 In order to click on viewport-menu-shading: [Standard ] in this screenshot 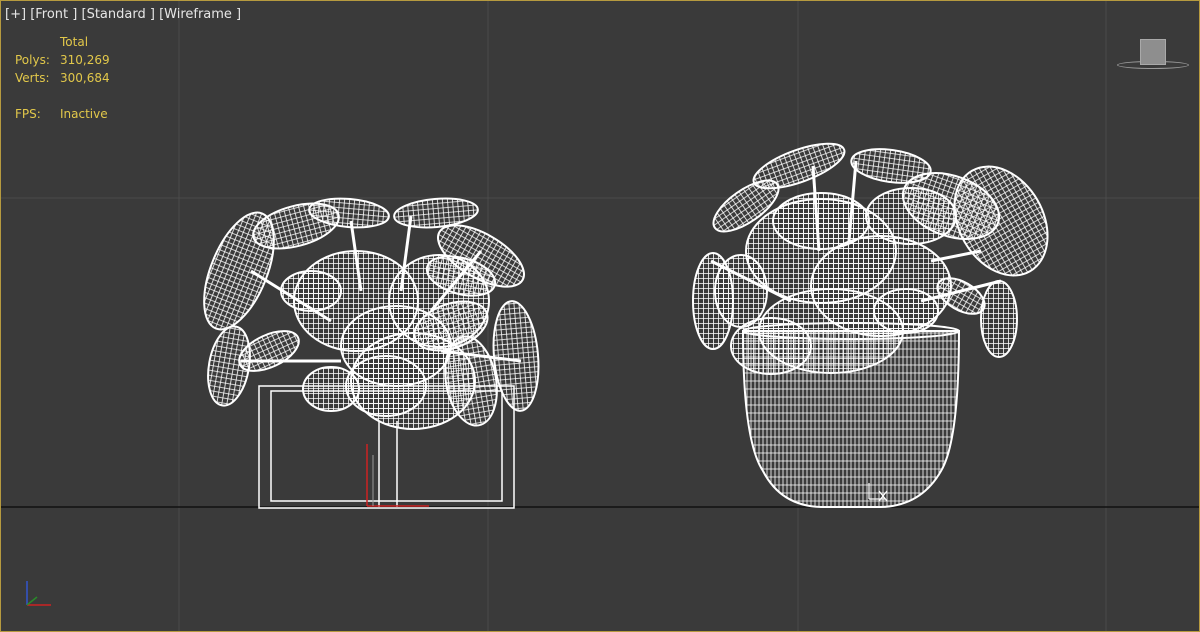, I will do `click(118, 14)`.